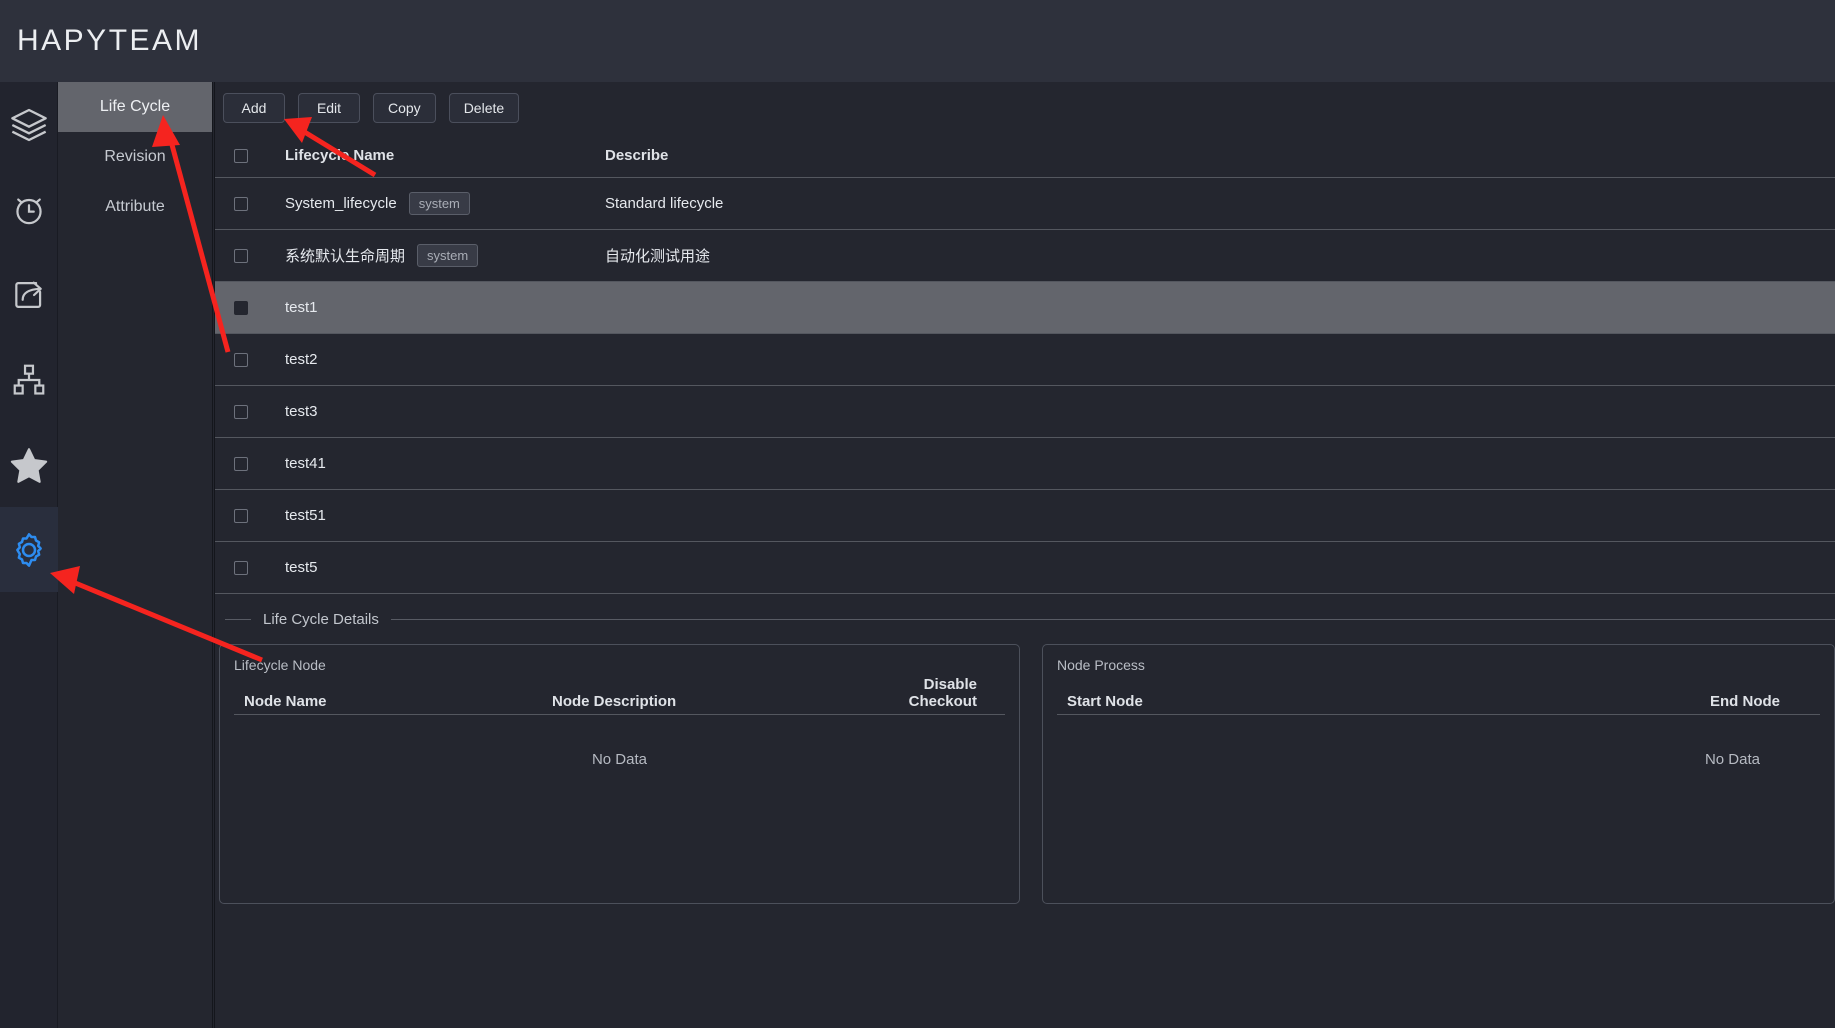  Describe the element at coordinates (135, 107) in the screenshot. I see `sidebar-item-life-cycle: Life Cycle` at that location.